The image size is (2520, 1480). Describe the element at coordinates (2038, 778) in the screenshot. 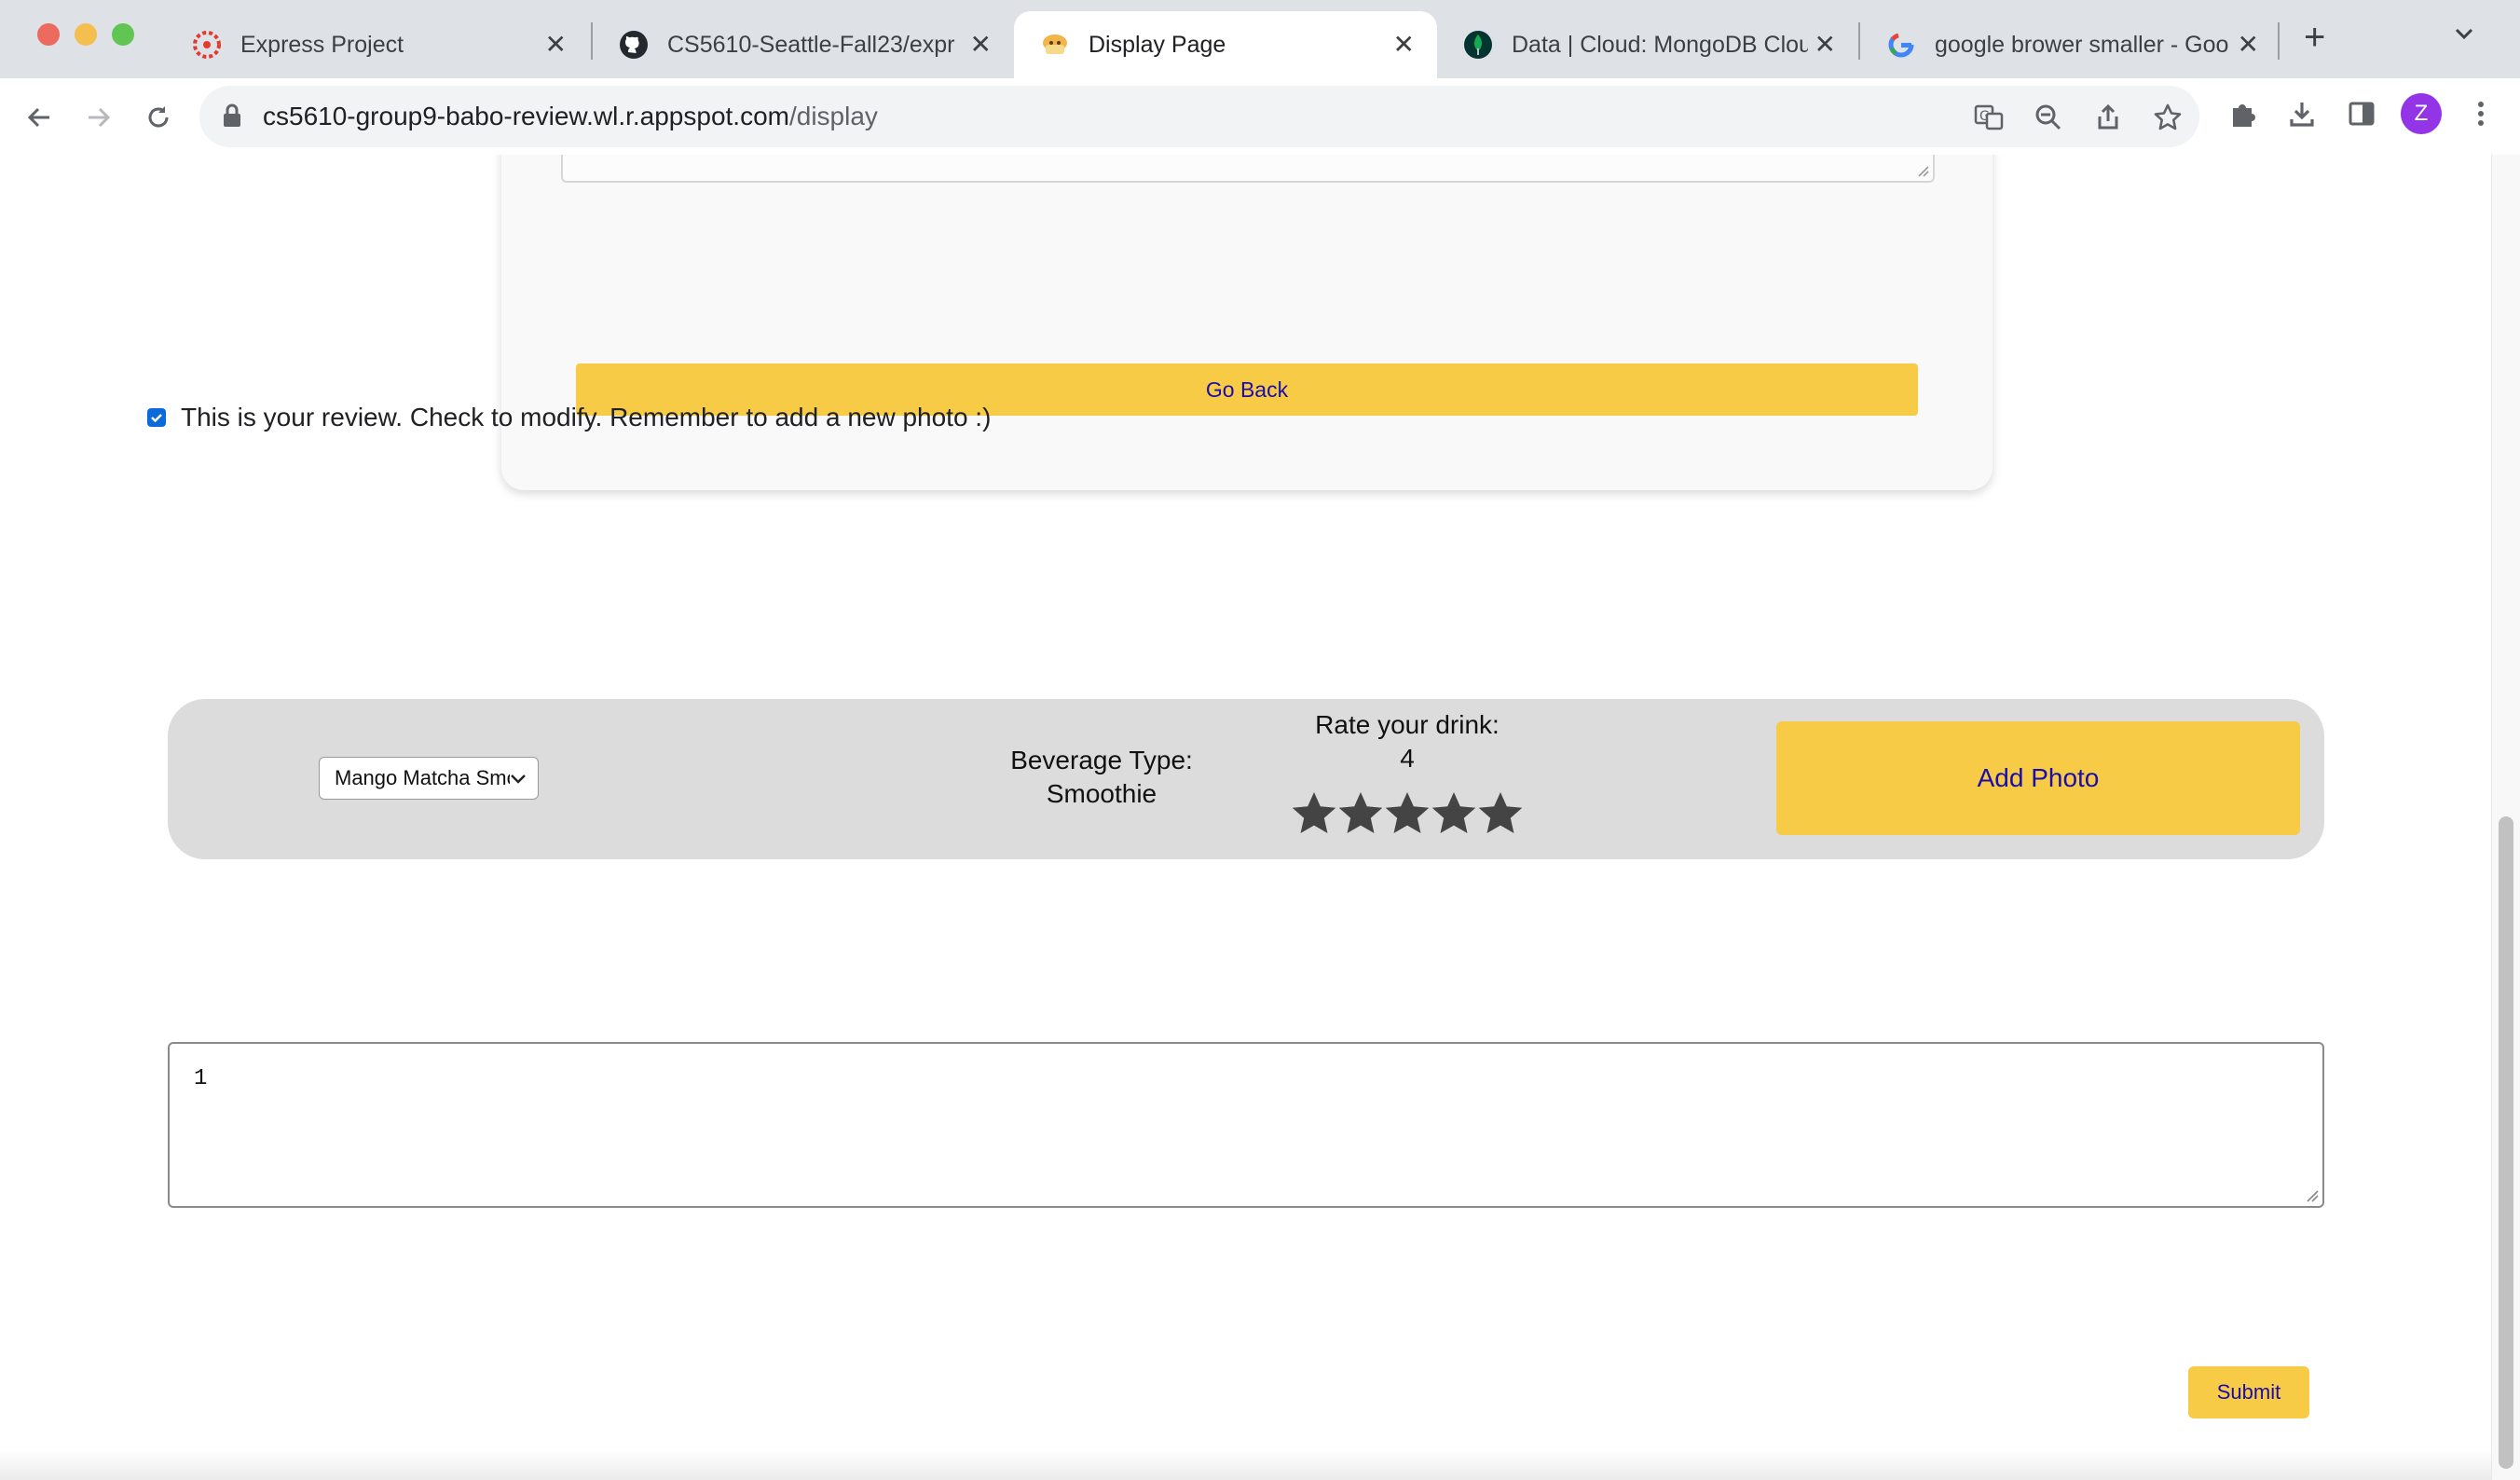

I see `add-photo-button: Add Photo` at that location.